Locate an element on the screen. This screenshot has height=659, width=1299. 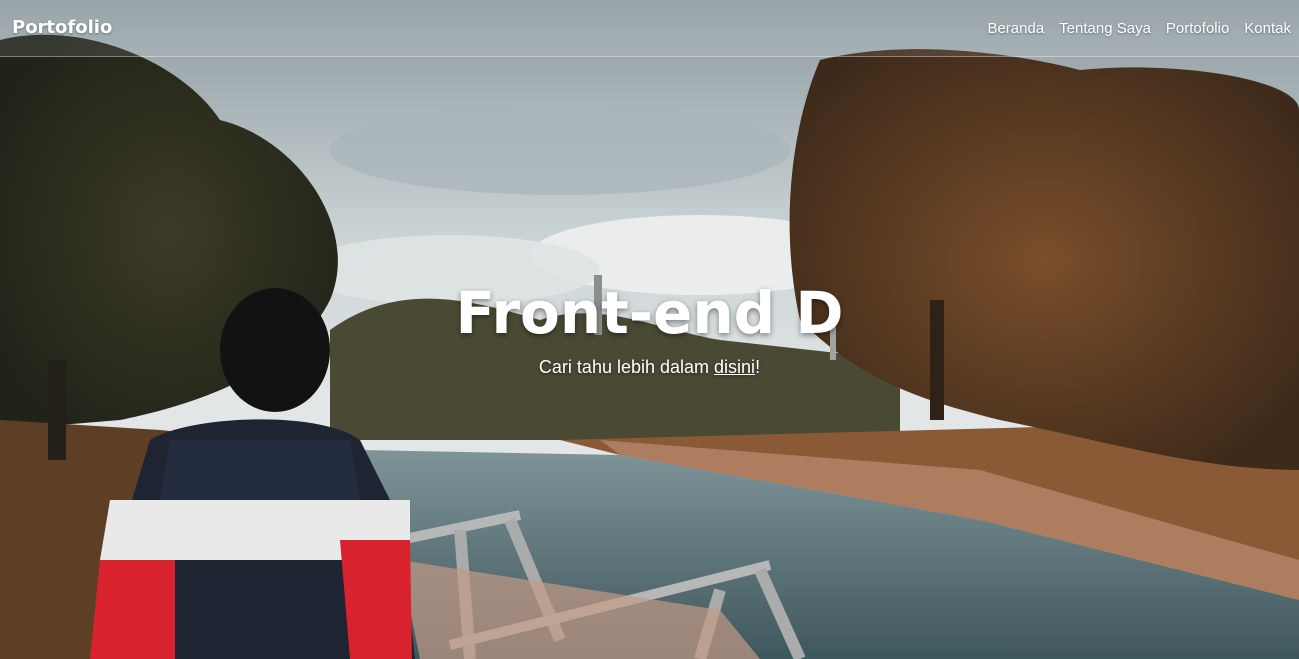
nav-link-portofolio: Portofolio is located at coordinates (1197, 28).